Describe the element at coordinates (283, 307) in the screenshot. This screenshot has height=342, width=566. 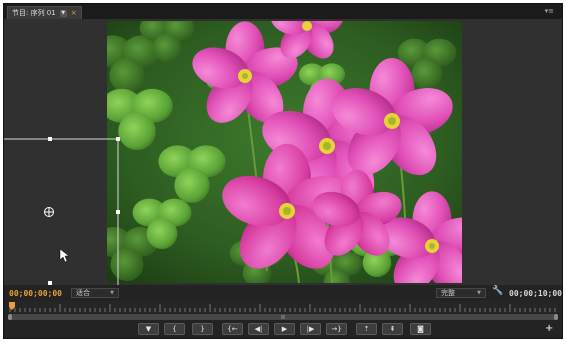
I see `time-ruler` at that location.